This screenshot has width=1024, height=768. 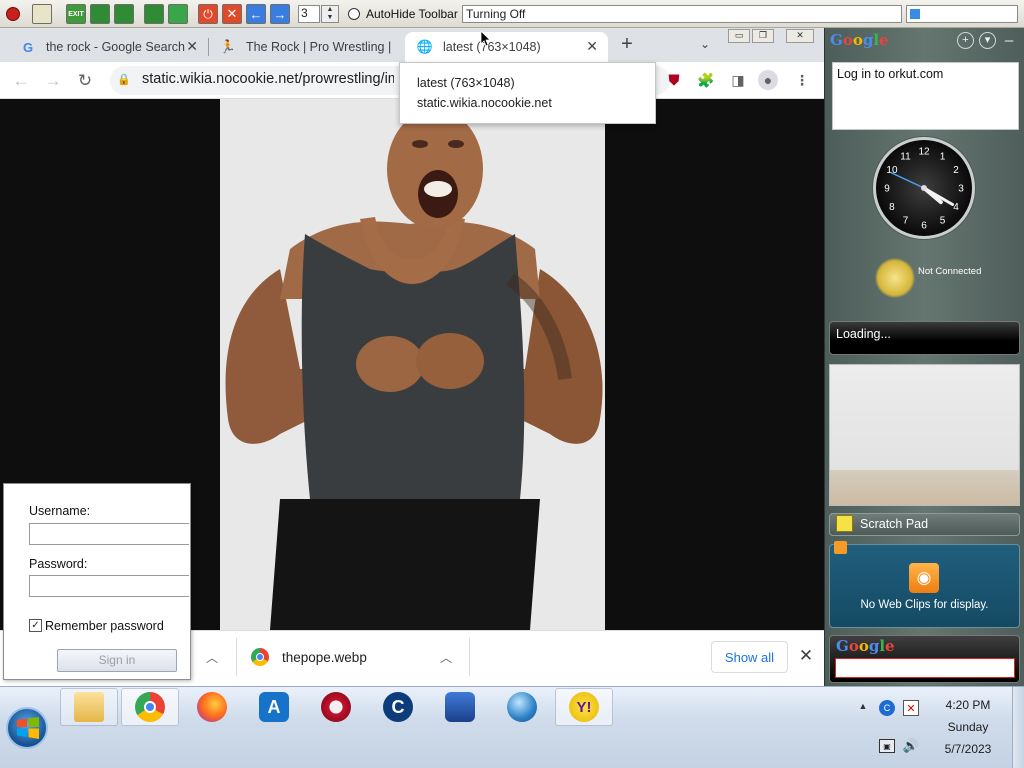 What do you see at coordinates (232, 14) in the screenshot?
I see `close-x-icon: ✕` at bounding box center [232, 14].